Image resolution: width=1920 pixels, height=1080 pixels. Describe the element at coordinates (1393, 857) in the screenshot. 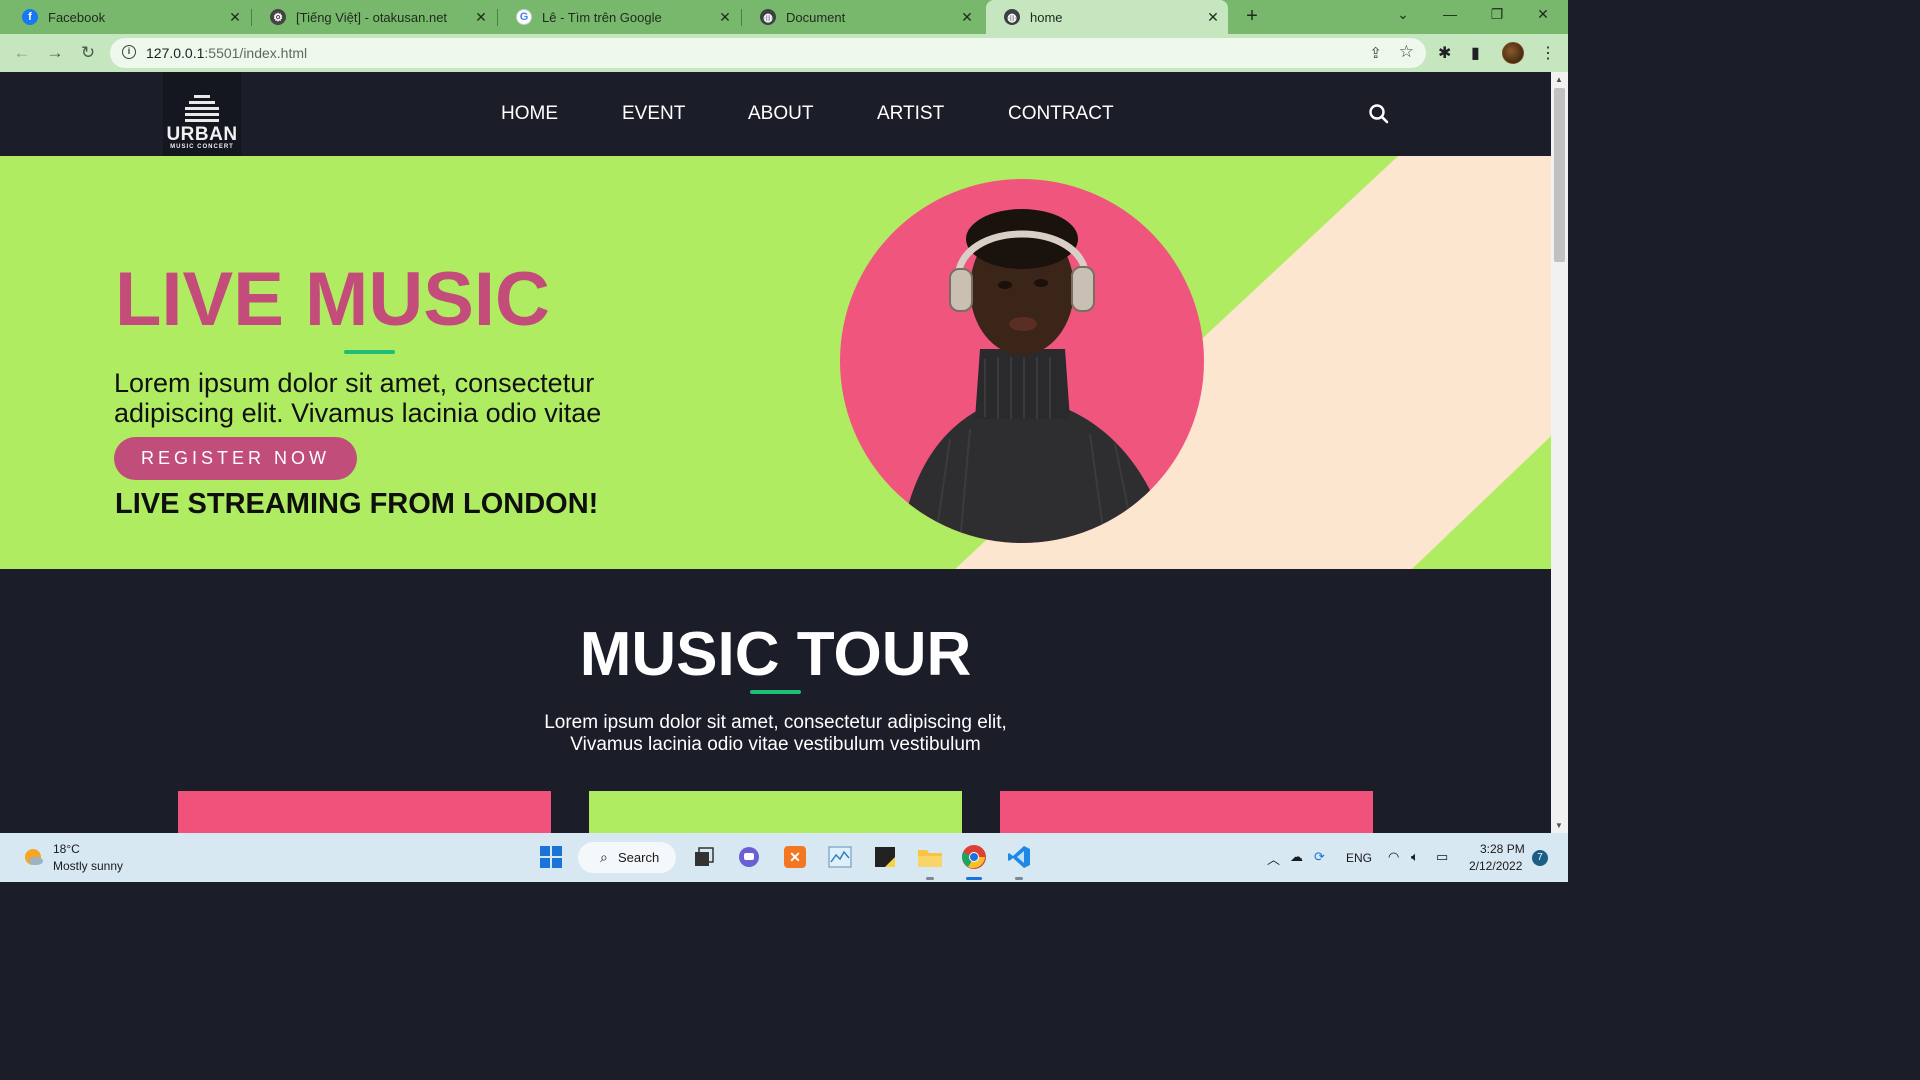

I see `wifi-icon: ◠` at that location.